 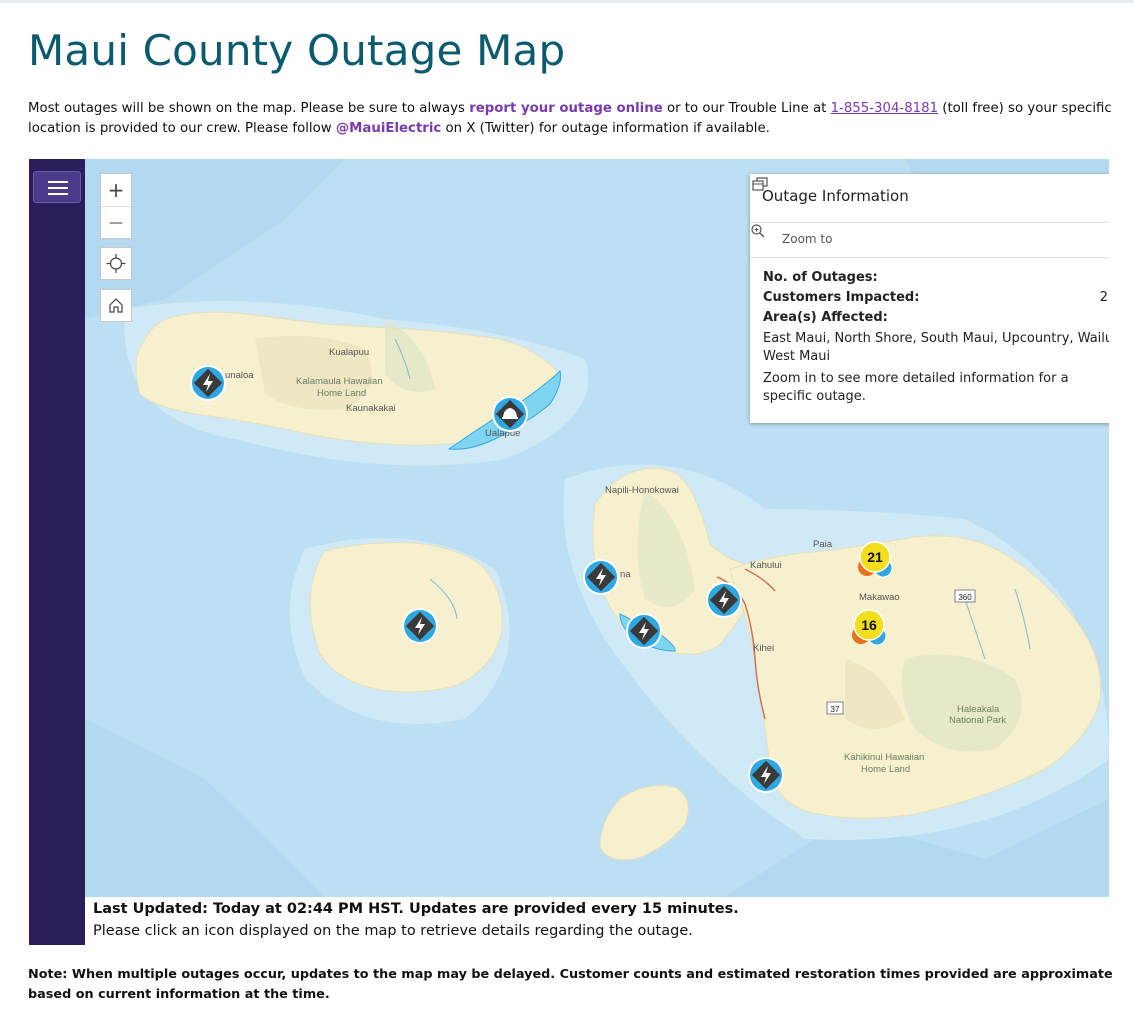 I want to click on route-37-label: 37, so click(x=835, y=709).